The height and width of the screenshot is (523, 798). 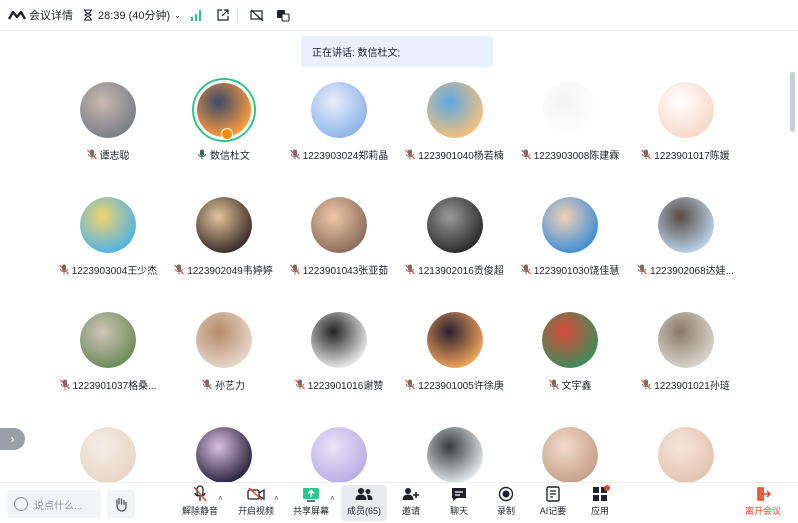 What do you see at coordinates (114, 271) in the screenshot?
I see `participant-name: 1223903004王少杰` at bounding box center [114, 271].